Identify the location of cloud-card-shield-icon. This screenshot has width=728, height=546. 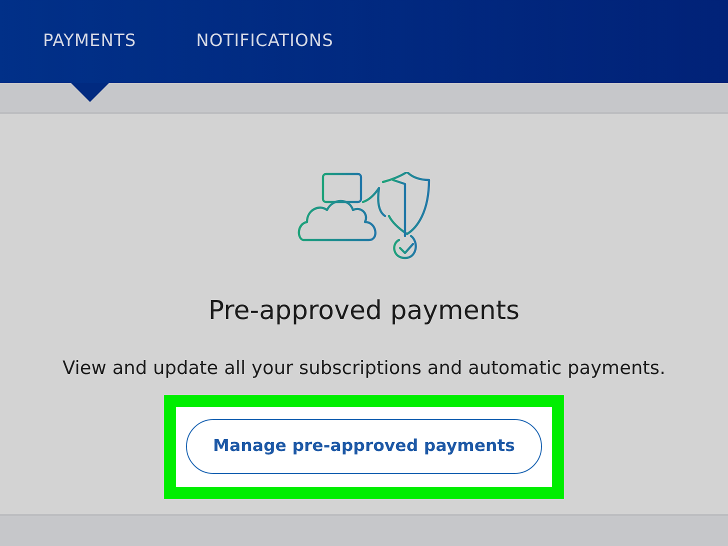
(364, 216).